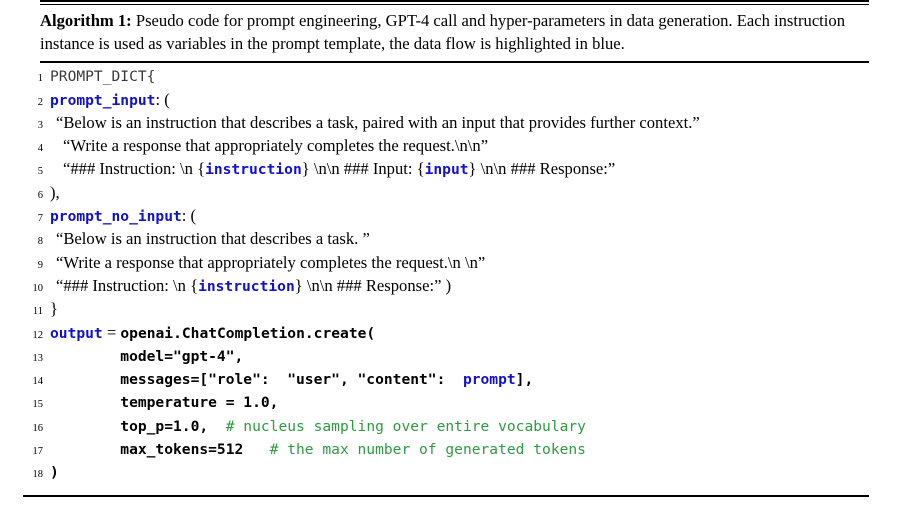 The width and height of the screenshot is (912, 519). What do you see at coordinates (160, 402) in the screenshot?
I see `code-line-content: temperature = 1.0,` at bounding box center [160, 402].